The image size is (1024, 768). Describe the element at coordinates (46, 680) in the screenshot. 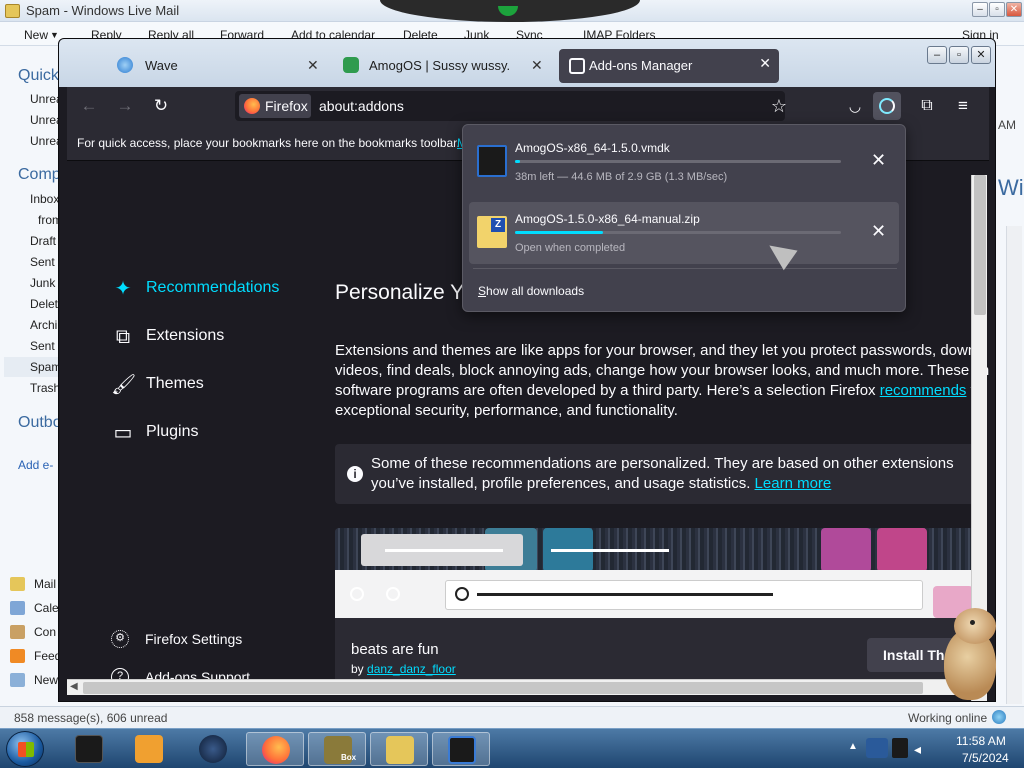

I see `nav-newsgroups: New` at that location.